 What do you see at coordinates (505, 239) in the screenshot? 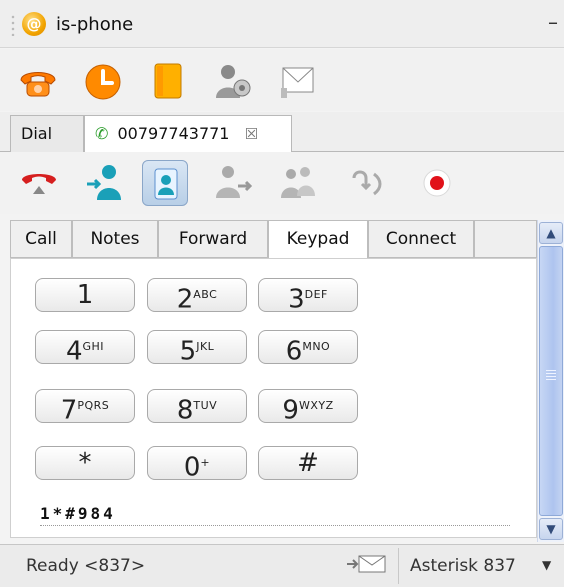
I see `tab-empty` at bounding box center [505, 239].